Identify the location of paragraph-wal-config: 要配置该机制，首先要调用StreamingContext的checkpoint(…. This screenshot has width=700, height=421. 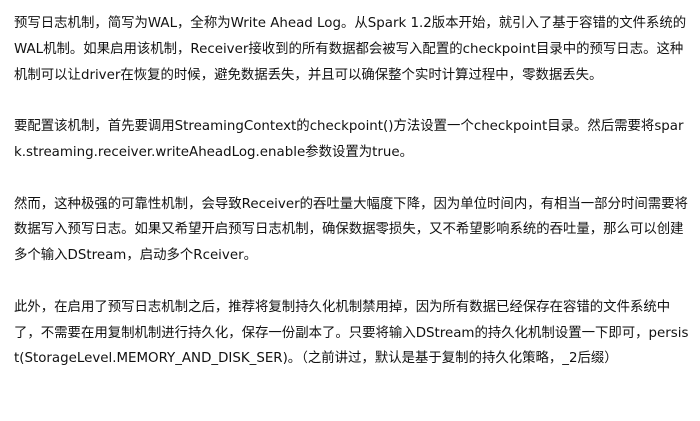
(349, 139).